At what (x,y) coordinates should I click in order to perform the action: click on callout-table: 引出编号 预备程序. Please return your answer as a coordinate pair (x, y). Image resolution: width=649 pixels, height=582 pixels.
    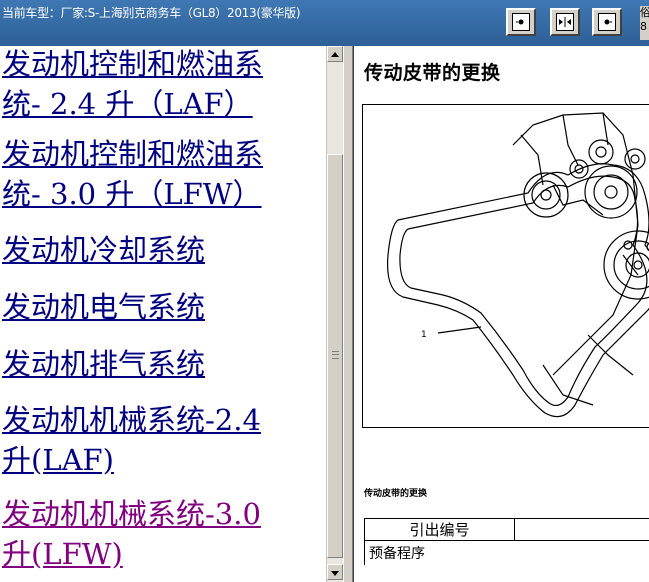
    Looking at the image, I should click on (506, 541).